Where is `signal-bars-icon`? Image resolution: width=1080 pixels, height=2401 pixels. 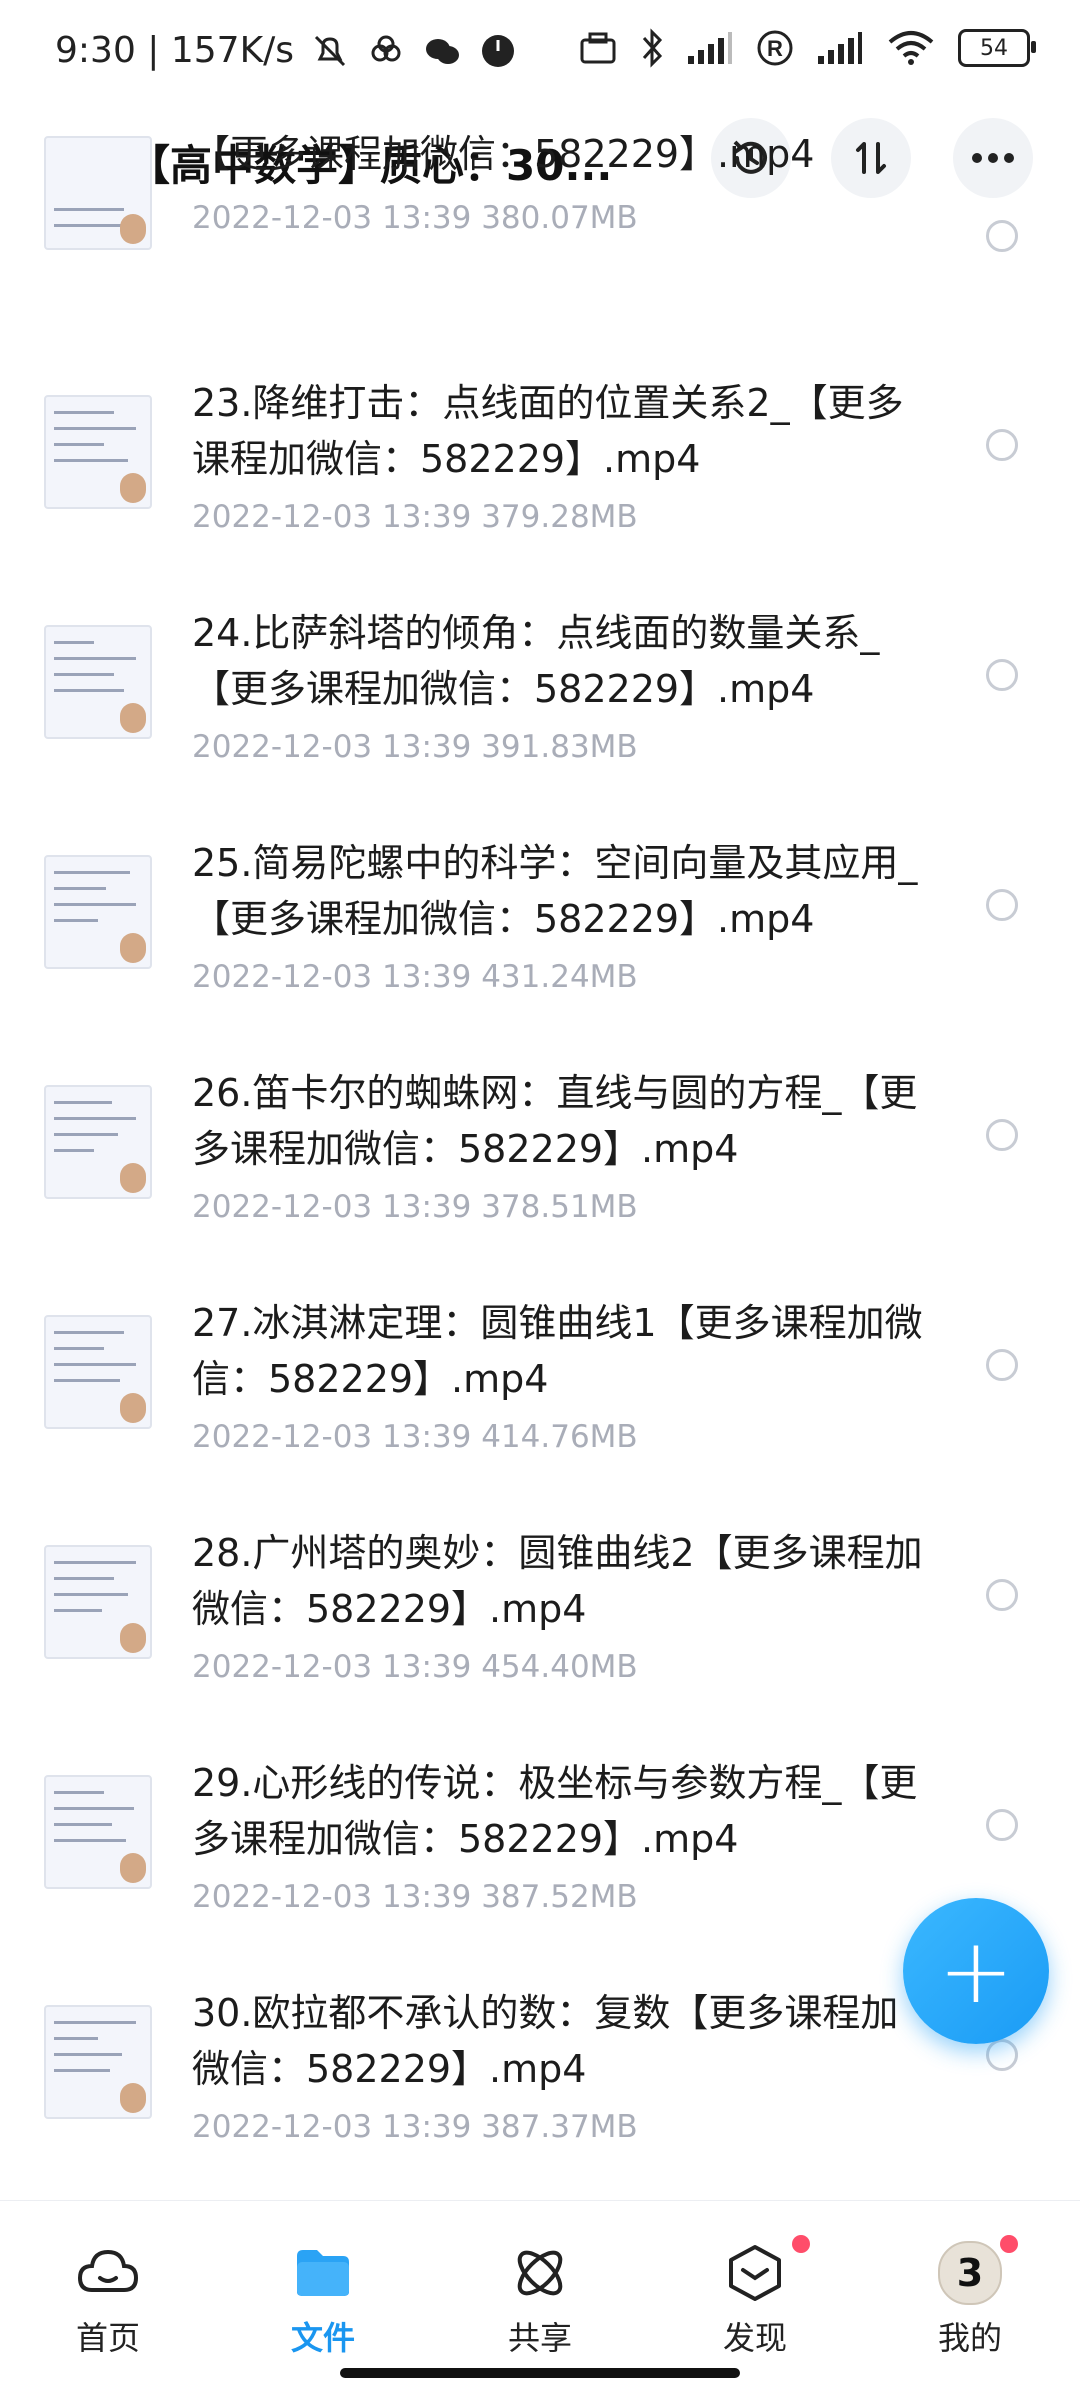
signal-bars-icon is located at coordinates (710, 48).